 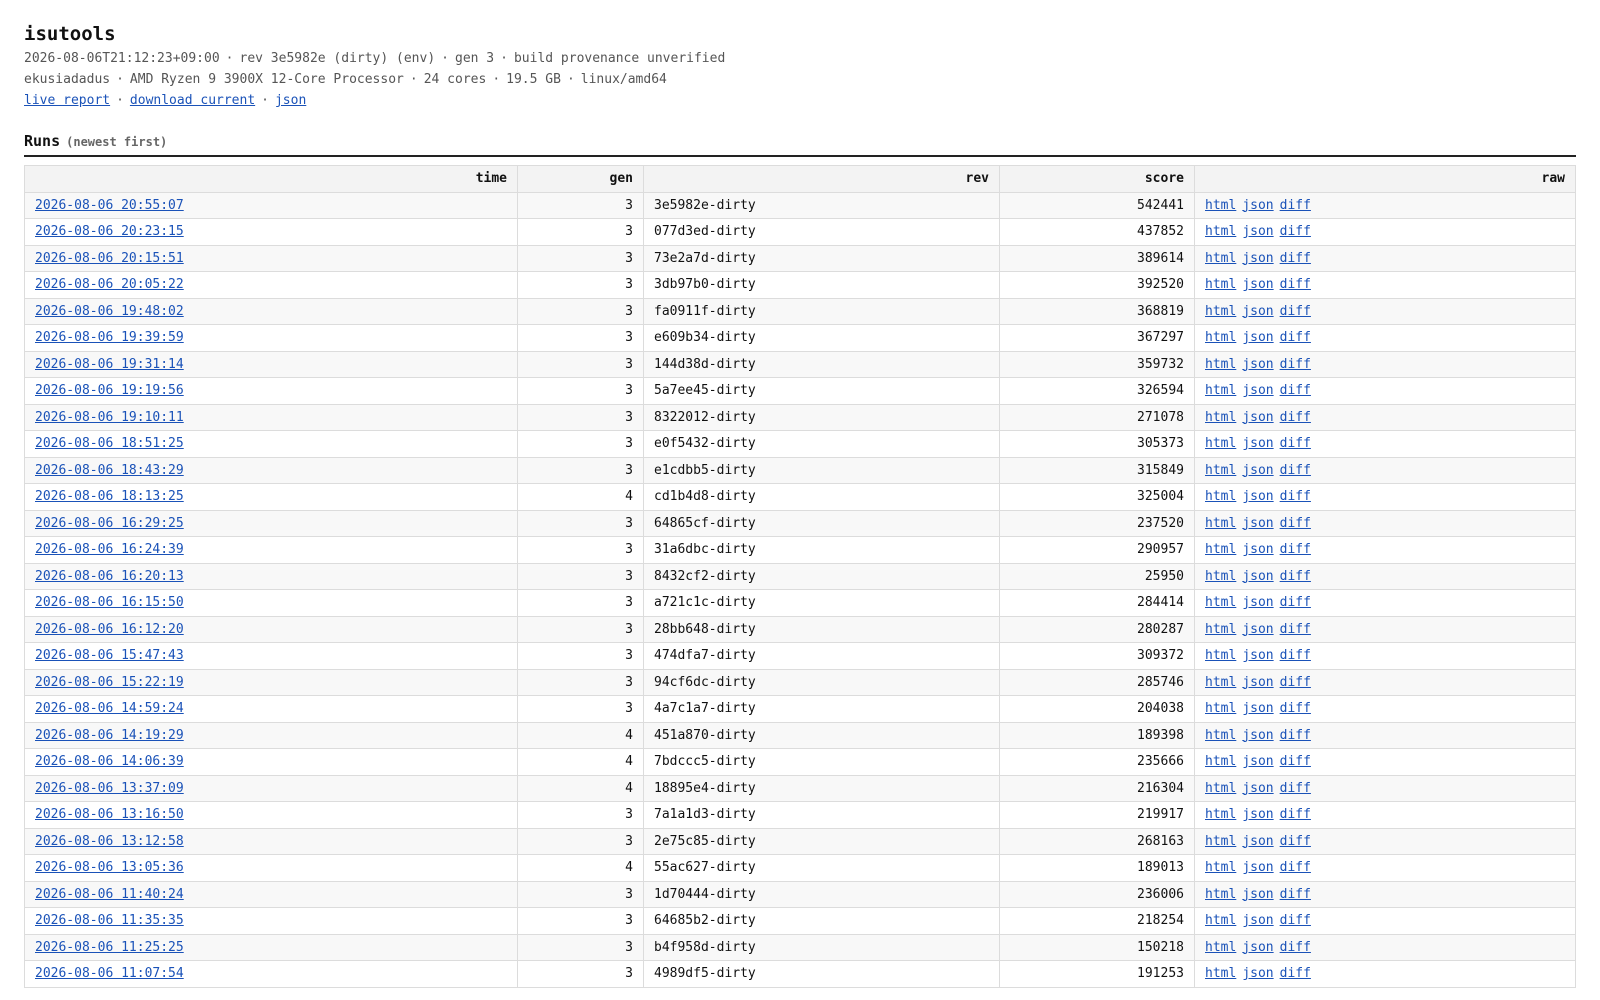 What do you see at coordinates (109, 284) in the screenshot?
I see `run-time-link: 2026-08-06 20:05:22` at bounding box center [109, 284].